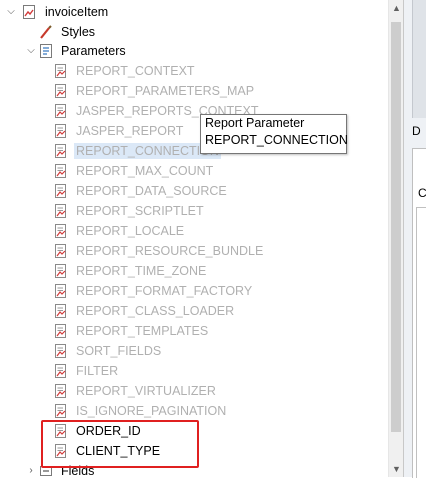 This screenshot has height=482, width=426. Describe the element at coordinates (170, 251) in the screenshot. I see `parameter-label: REPORT_RESOURCE_BUNDLE` at that location.